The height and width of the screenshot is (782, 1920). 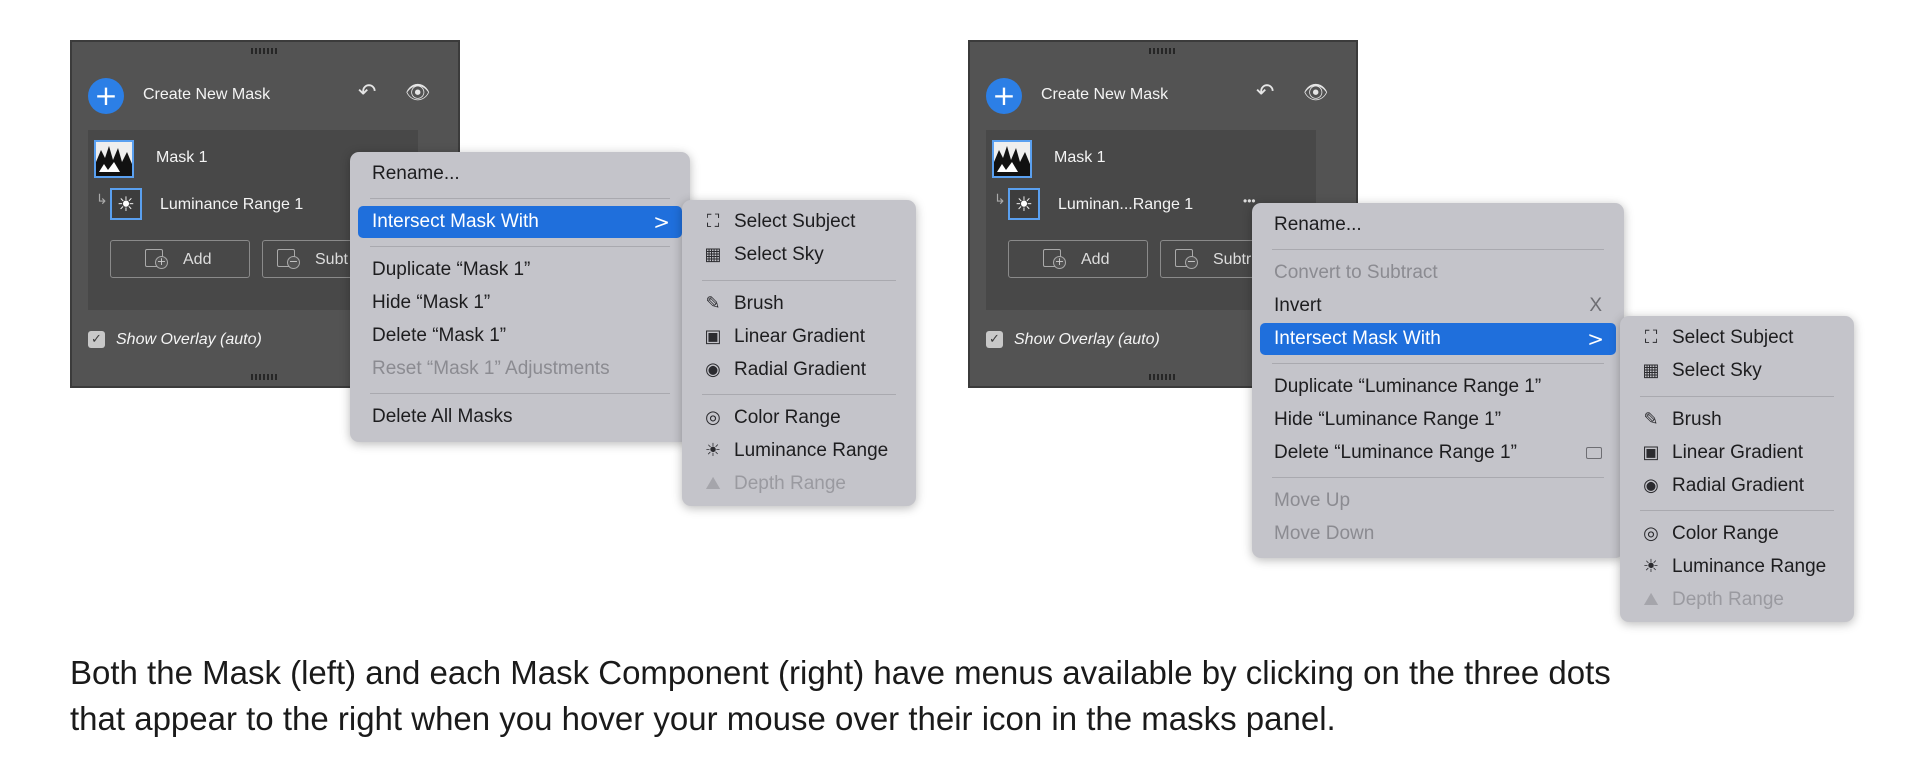 What do you see at coordinates (1438, 420) in the screenshot?
I see `menu-hide: Hide “Luminance Range 1”` at bounding box center [1438, 420].